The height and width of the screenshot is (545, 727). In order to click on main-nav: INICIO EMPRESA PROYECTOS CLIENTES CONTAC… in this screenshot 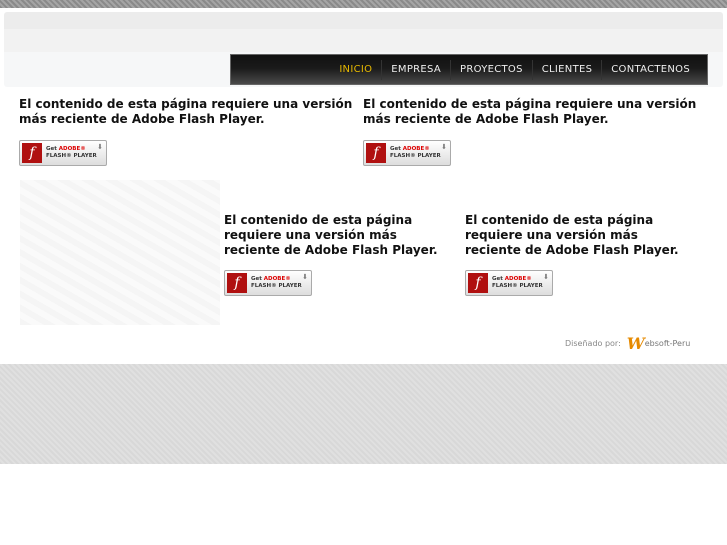, I will do `click(469, 69)`.